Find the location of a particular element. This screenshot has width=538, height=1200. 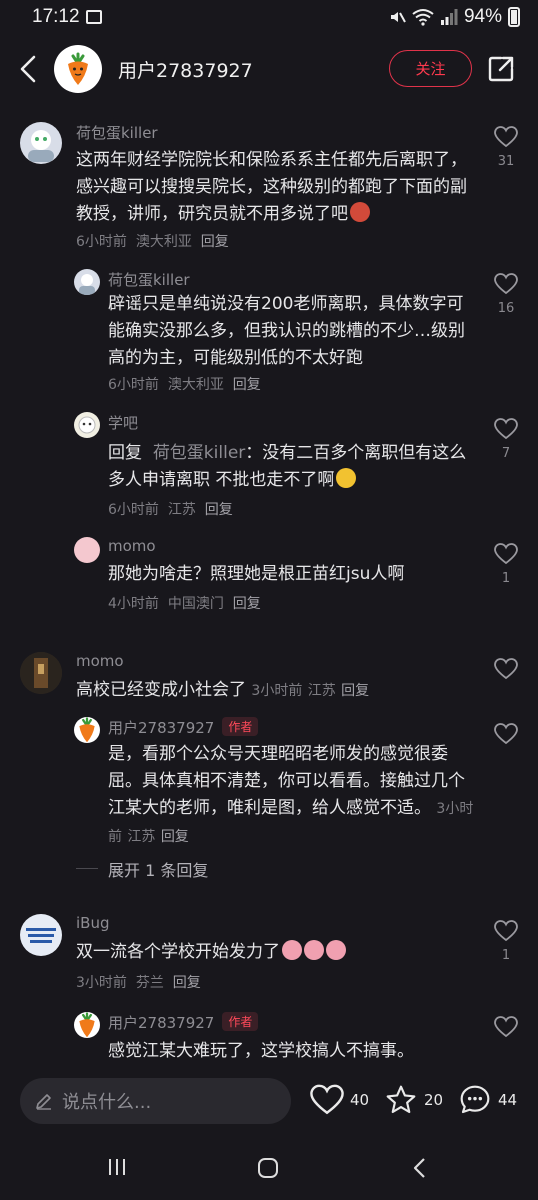

comment-text: 双一流各个学校开始发力了 is located at coordinates (276, 952).